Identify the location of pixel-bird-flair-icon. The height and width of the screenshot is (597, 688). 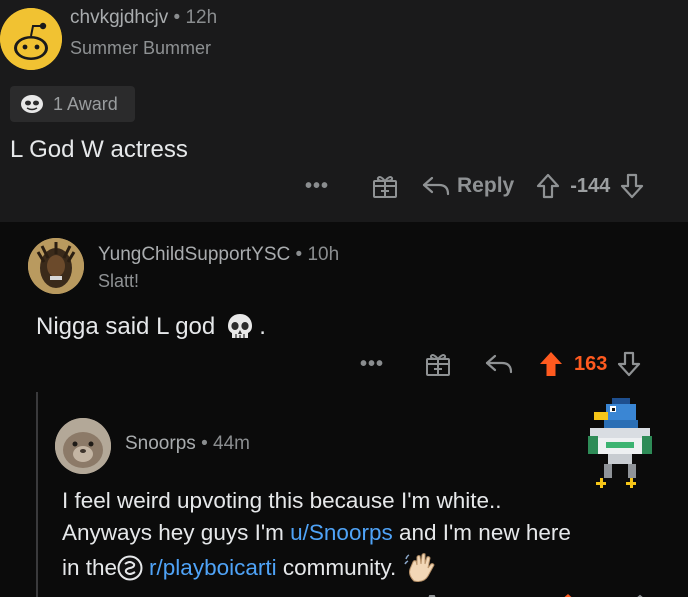
(620, 450).